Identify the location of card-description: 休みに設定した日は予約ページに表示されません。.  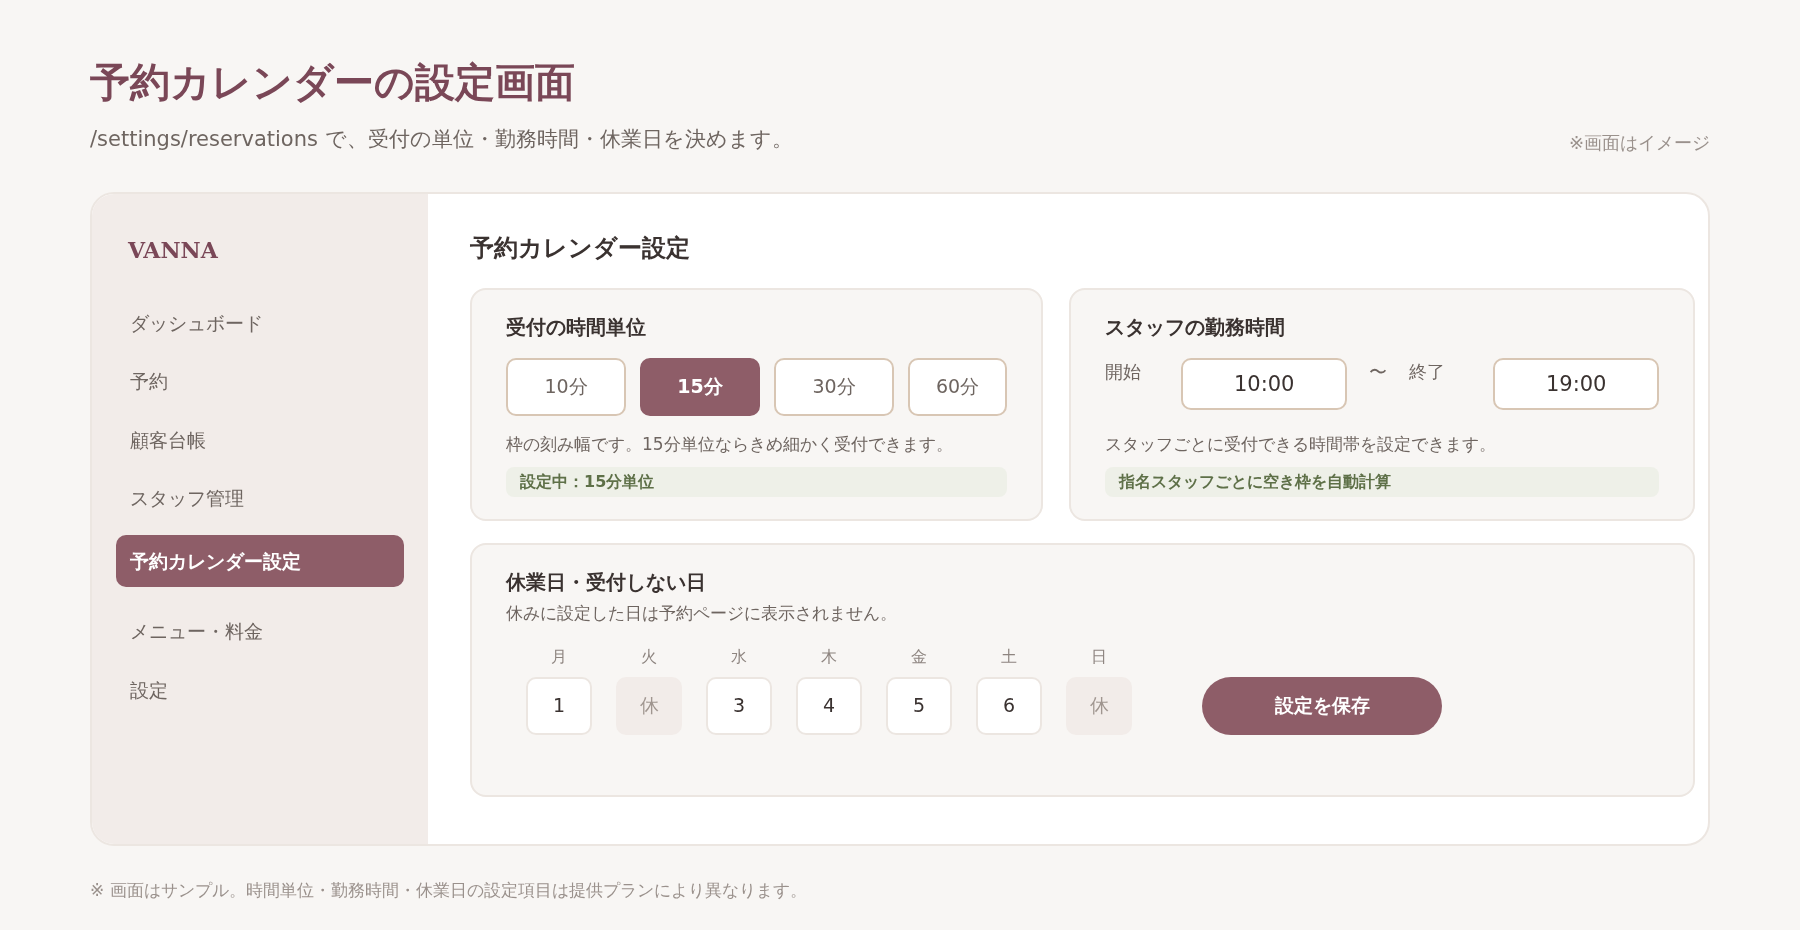
(702, 613).